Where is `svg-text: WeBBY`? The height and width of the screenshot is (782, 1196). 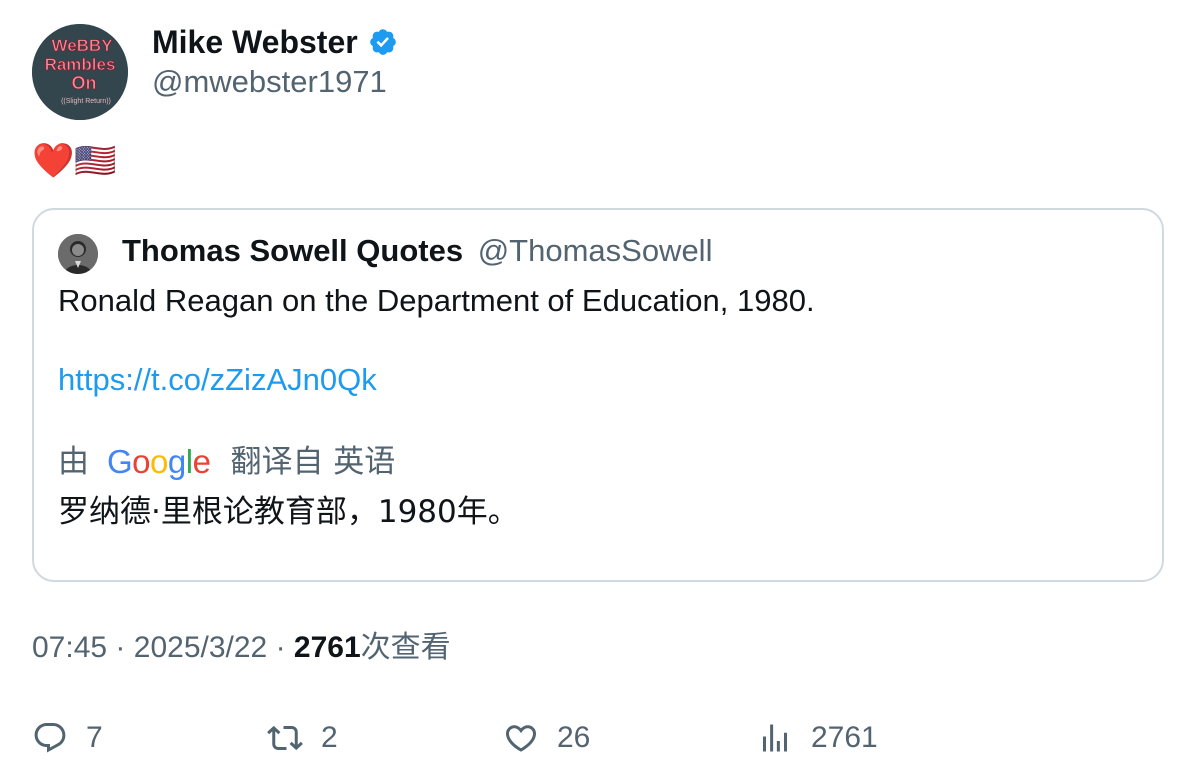 svg-text: WeBBY is located at coordinates (82, 45).